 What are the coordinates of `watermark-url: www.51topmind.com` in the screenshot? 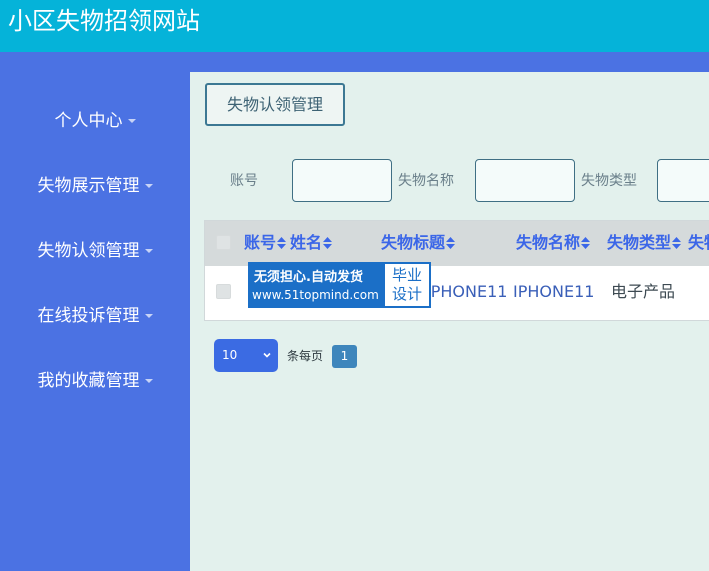 It's located at (315, 295).